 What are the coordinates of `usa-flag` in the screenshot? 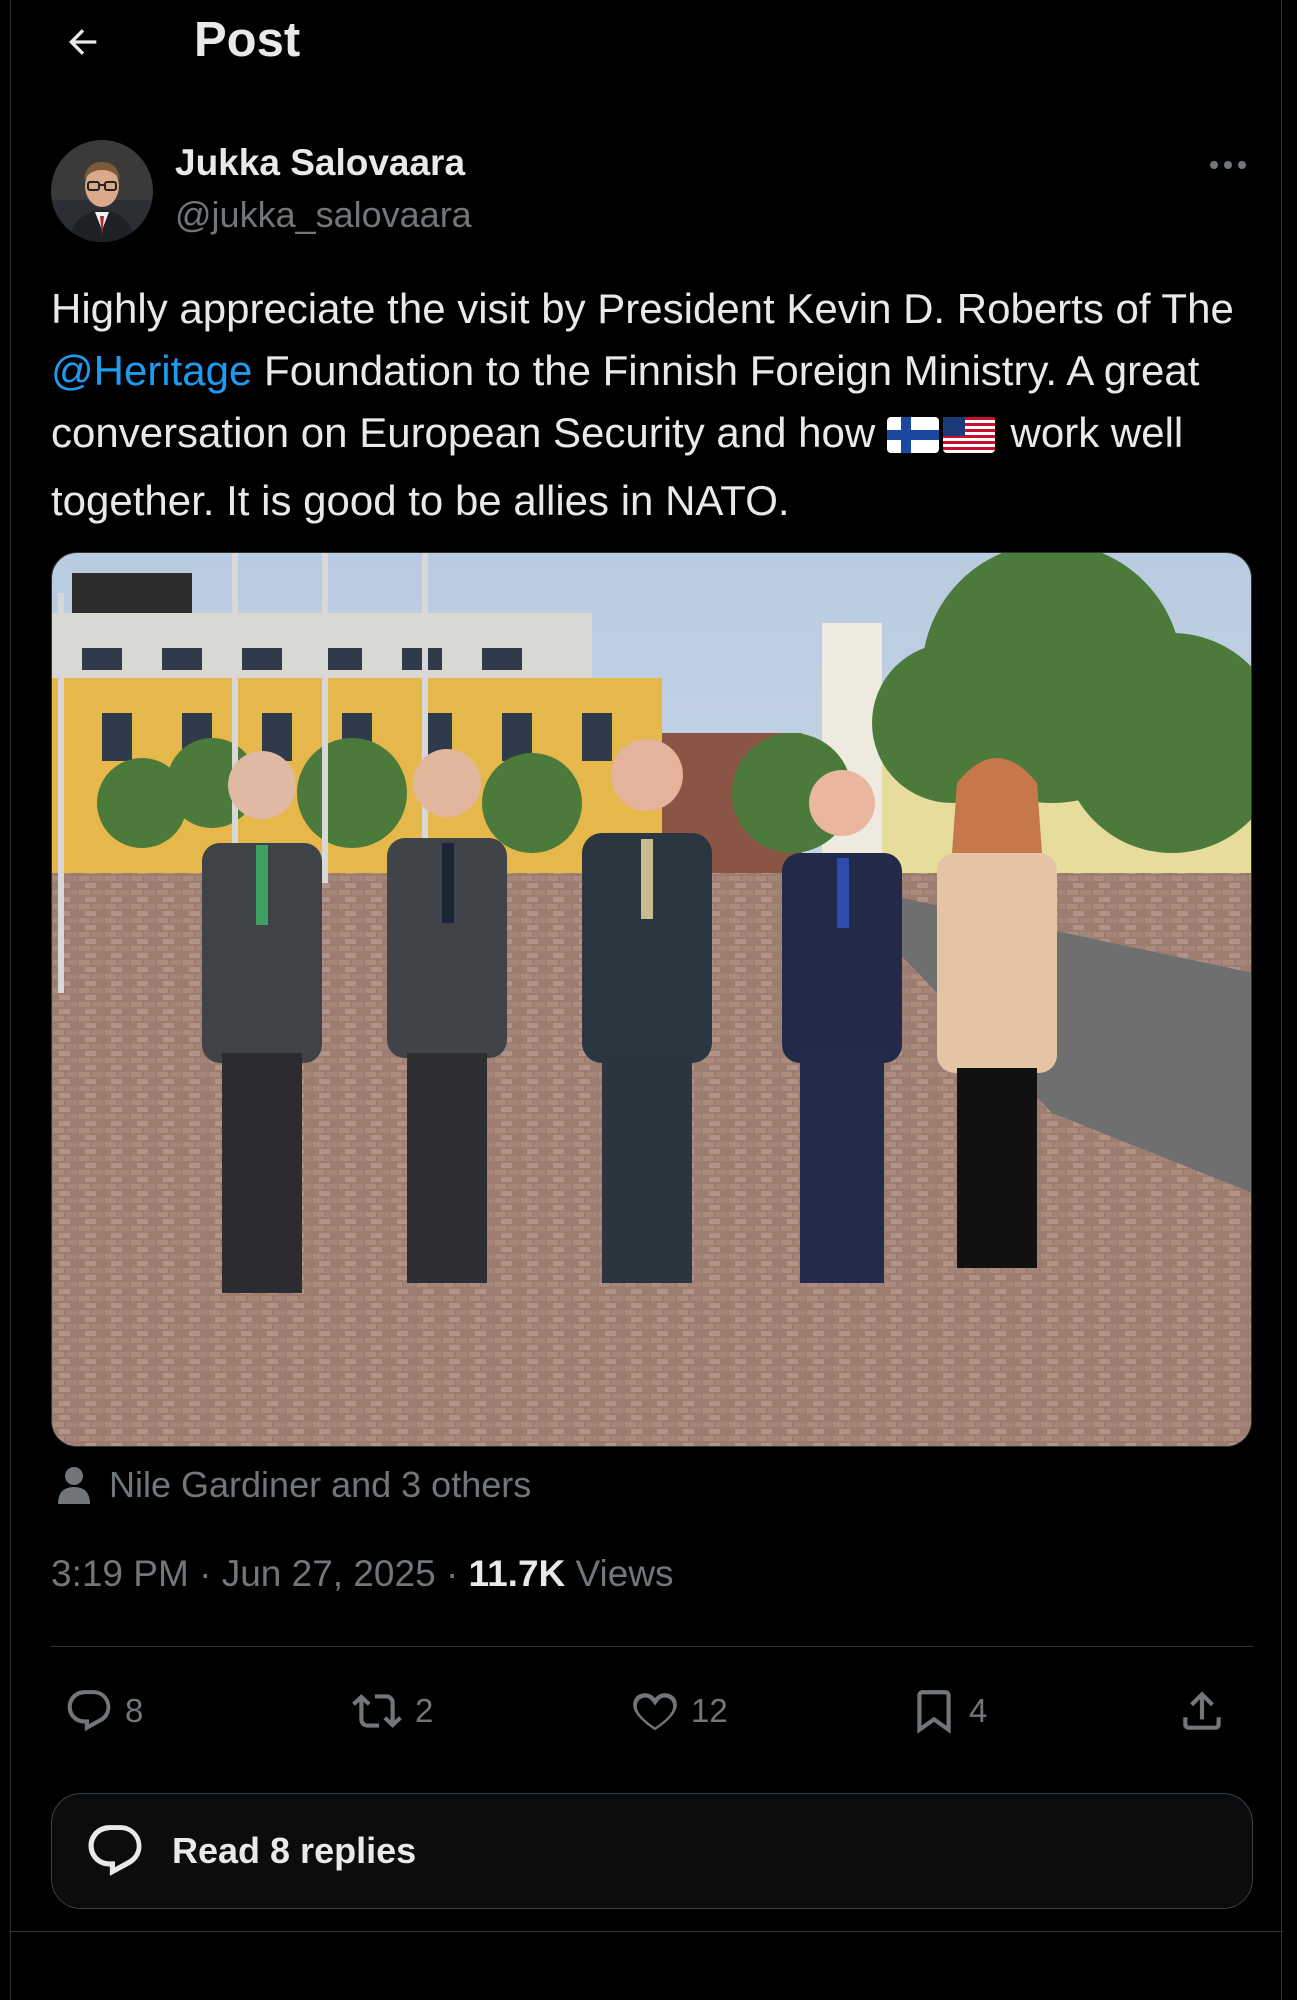 It's located at (968, 439).